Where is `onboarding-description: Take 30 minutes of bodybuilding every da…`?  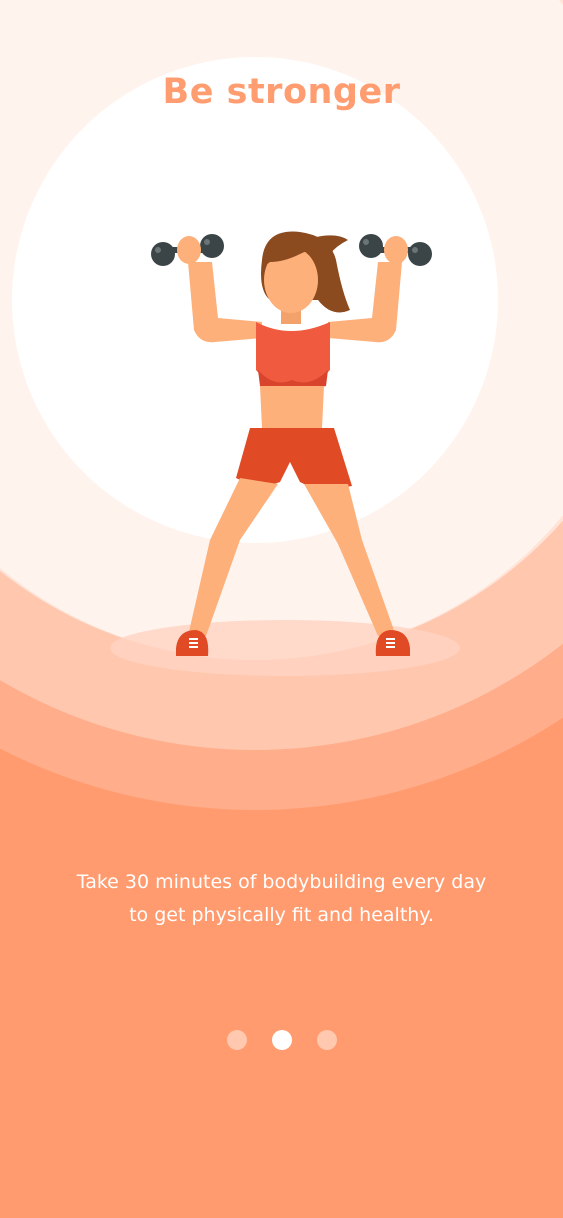 onboarding-description: Take 30 minutes of bodybuilding every da… is located at coordinates (281, 899).